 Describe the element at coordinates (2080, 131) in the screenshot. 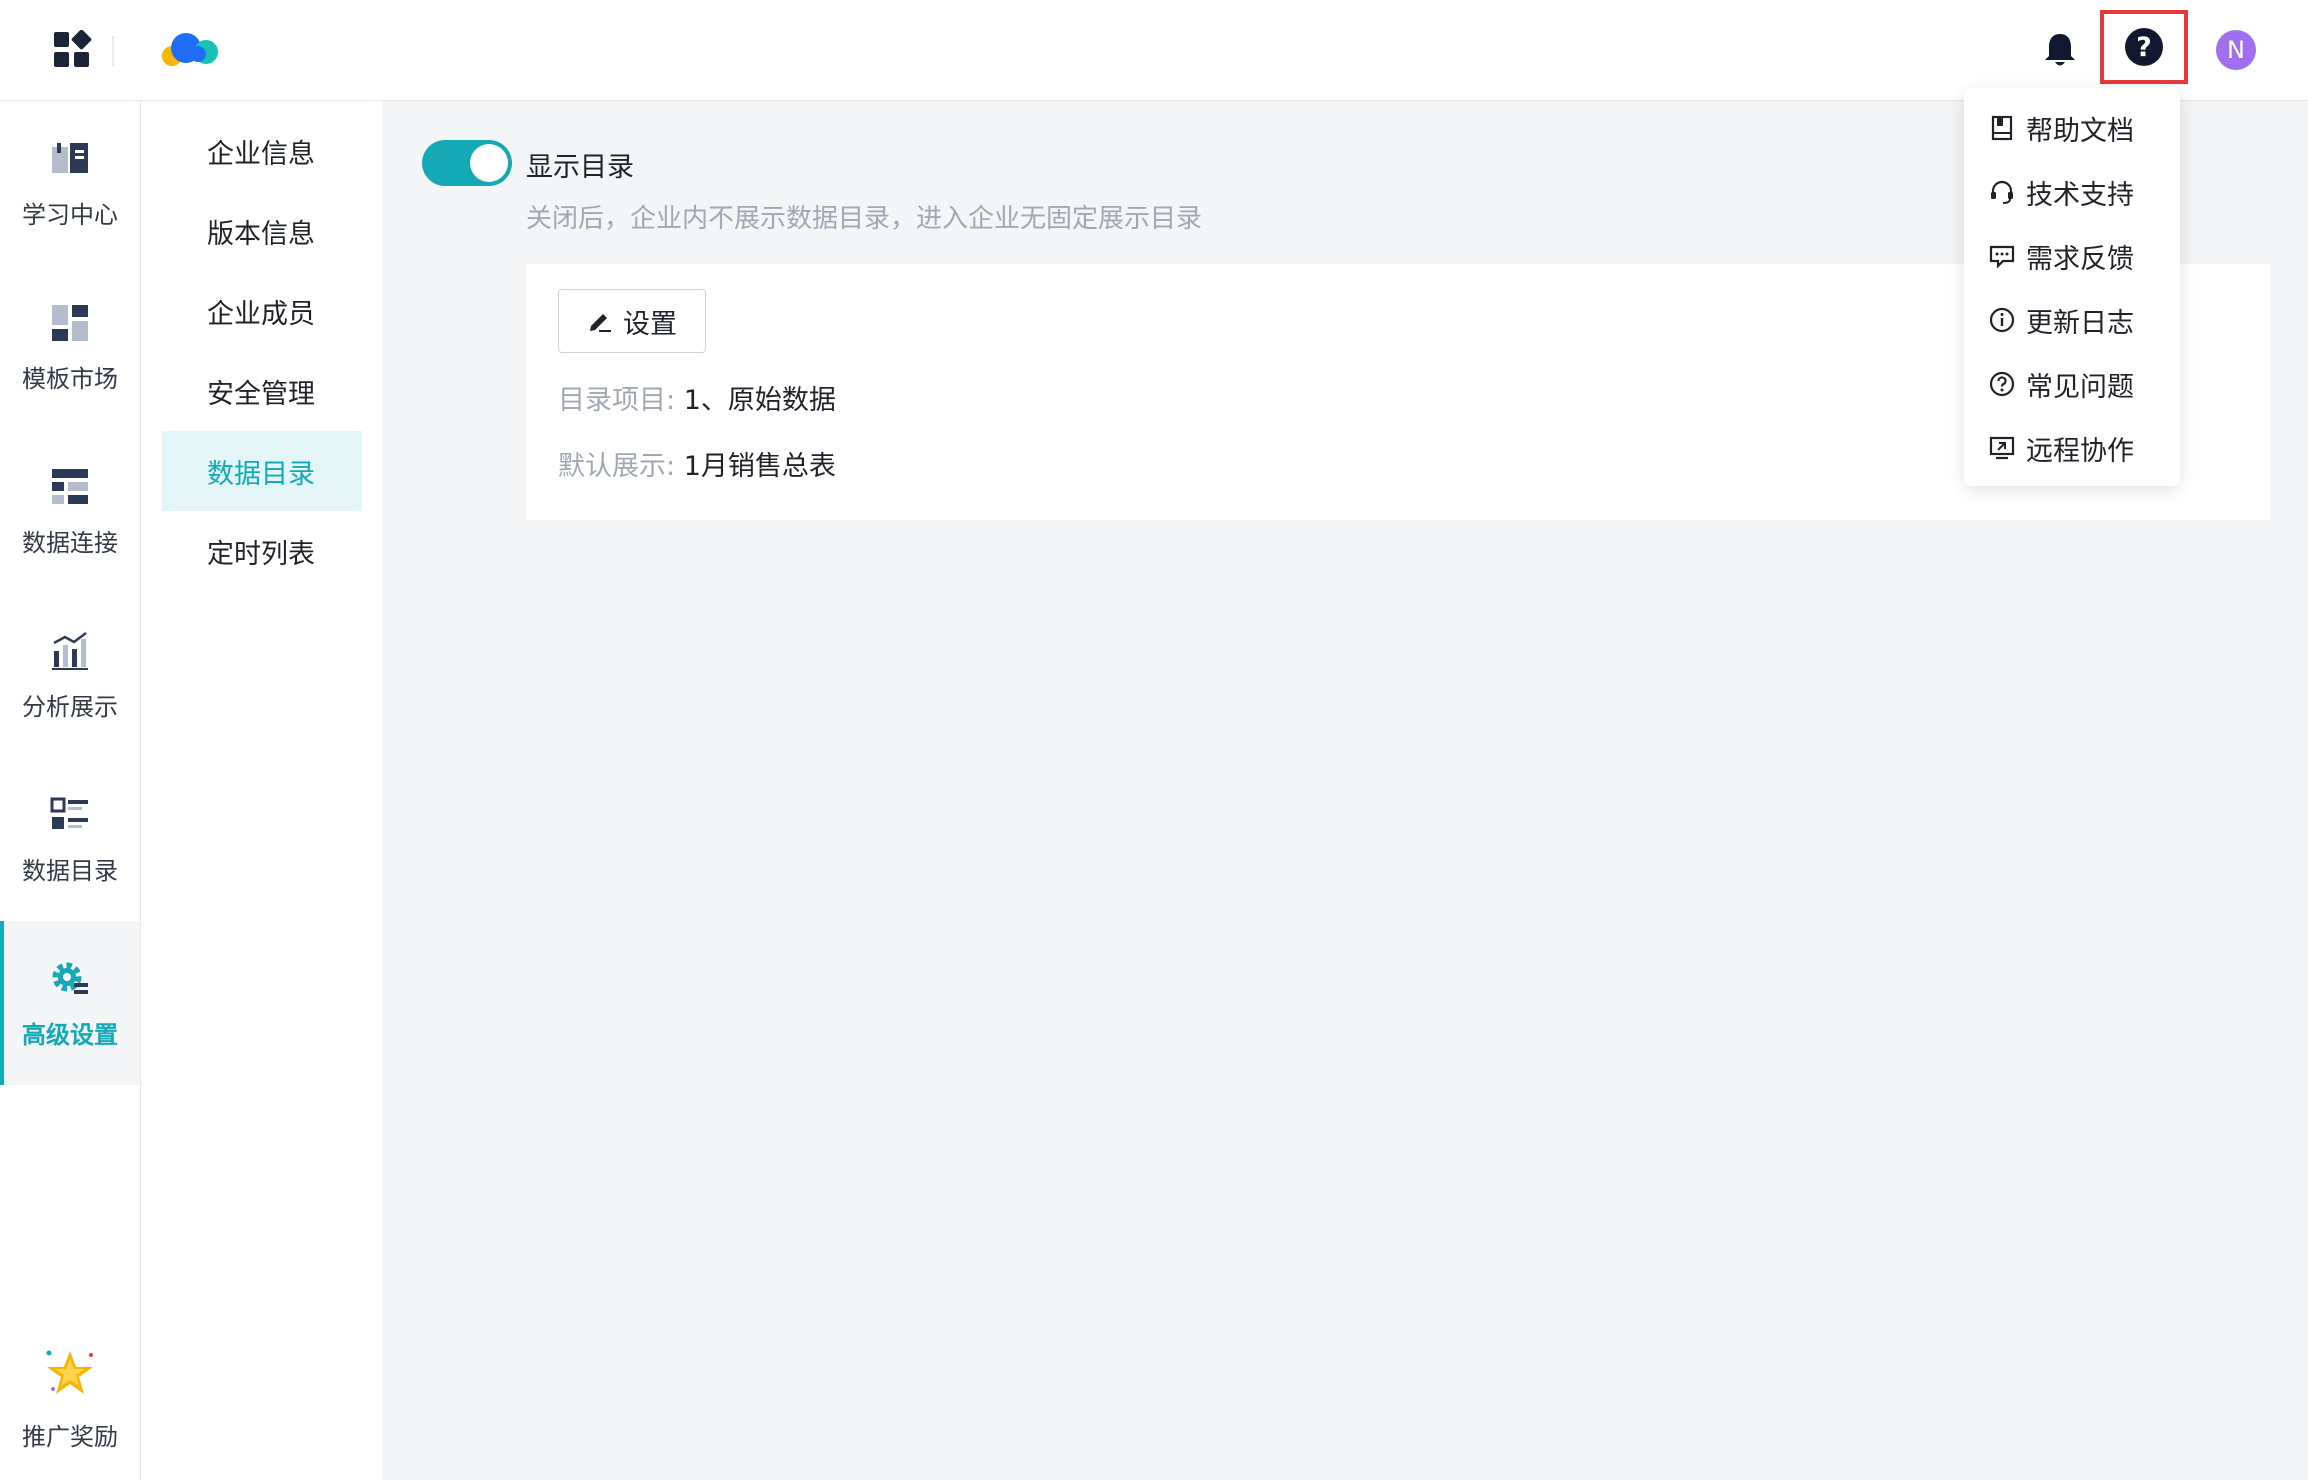

I see `menu-item-label: 帮助文档` at that location.